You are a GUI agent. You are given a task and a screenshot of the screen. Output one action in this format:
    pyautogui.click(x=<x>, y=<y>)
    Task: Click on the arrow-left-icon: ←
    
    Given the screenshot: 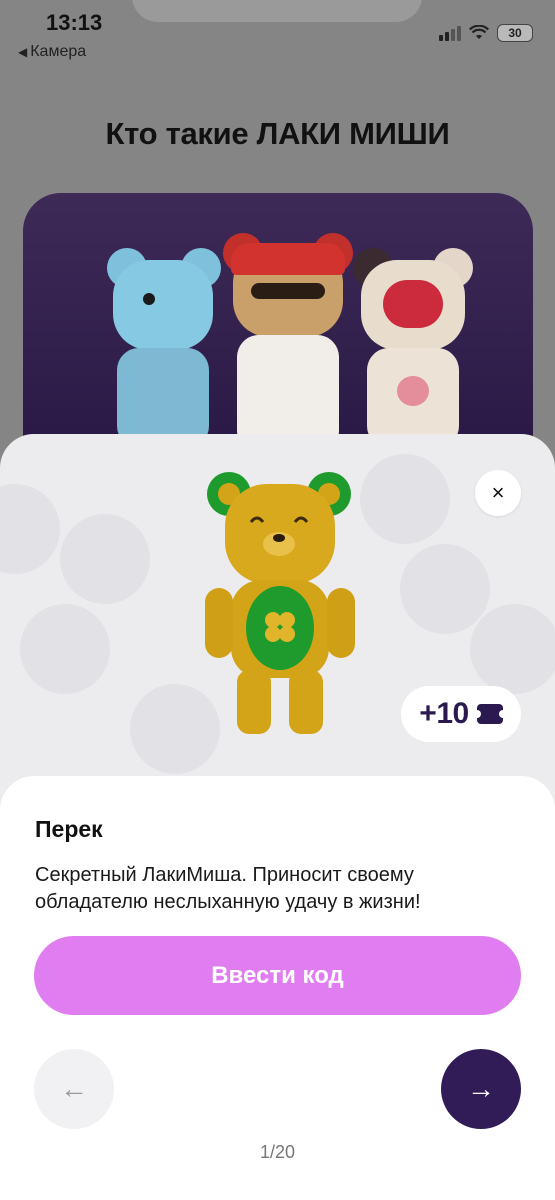 What is the action you would take?
    pyautogui.click(x=74, y=1088)
    